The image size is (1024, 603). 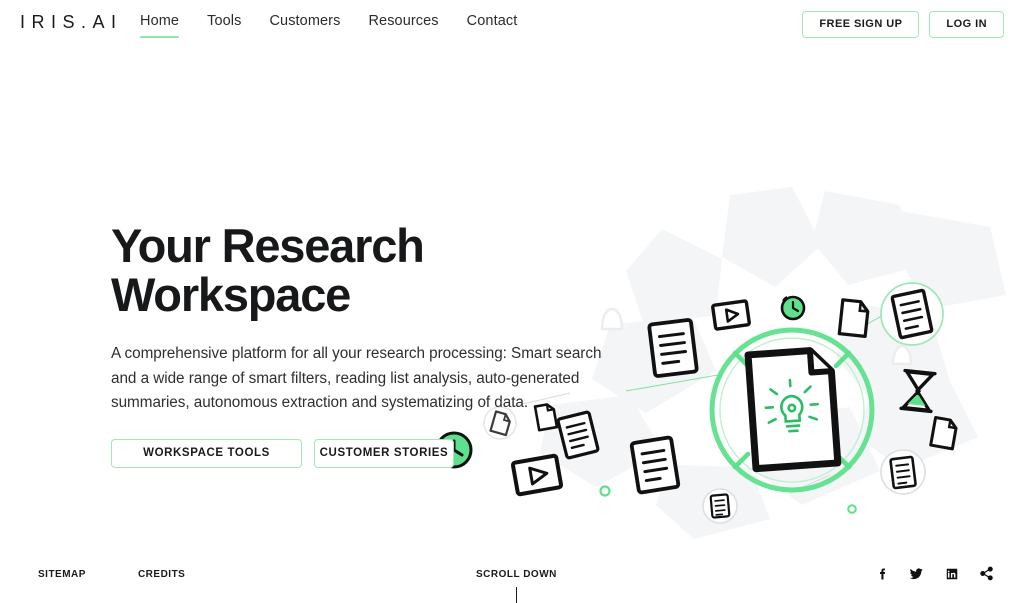 What do you see at coordinates (403, 21) in the screenshot?
I see `nav-item-label: Resources` at bounding box center [403, 21].